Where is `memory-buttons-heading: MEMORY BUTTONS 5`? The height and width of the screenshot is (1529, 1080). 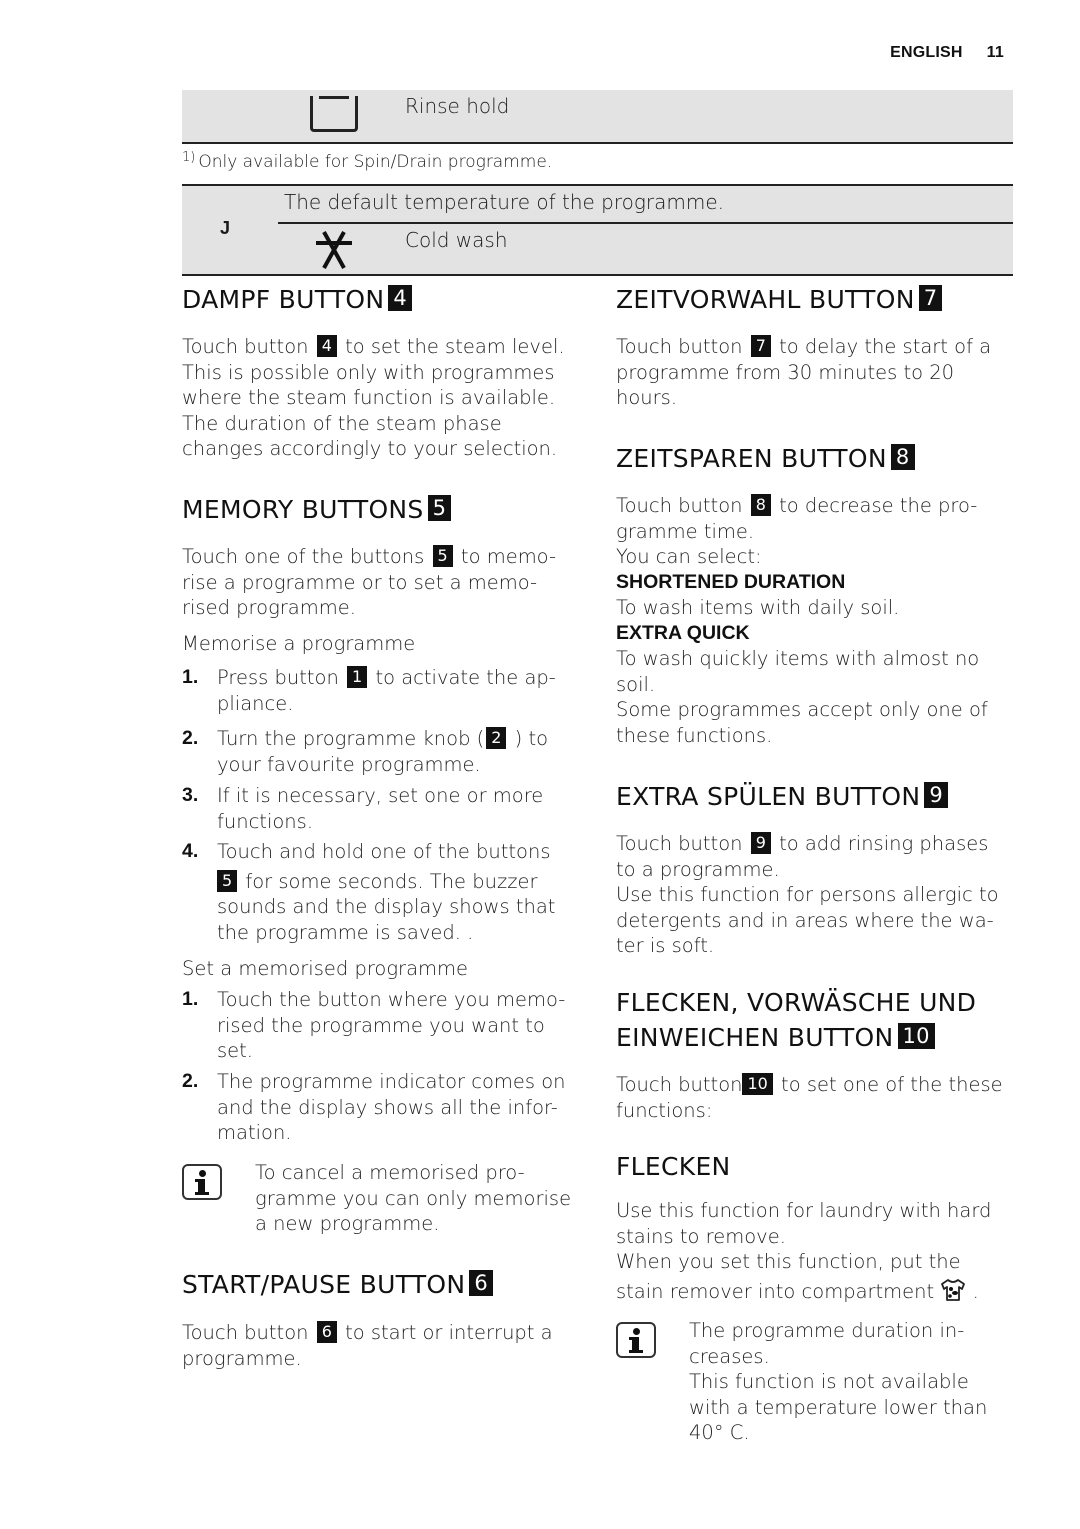 memory-buttons-heading: MEMORY BUTTONS 5 is located at coordinates (317, 509).